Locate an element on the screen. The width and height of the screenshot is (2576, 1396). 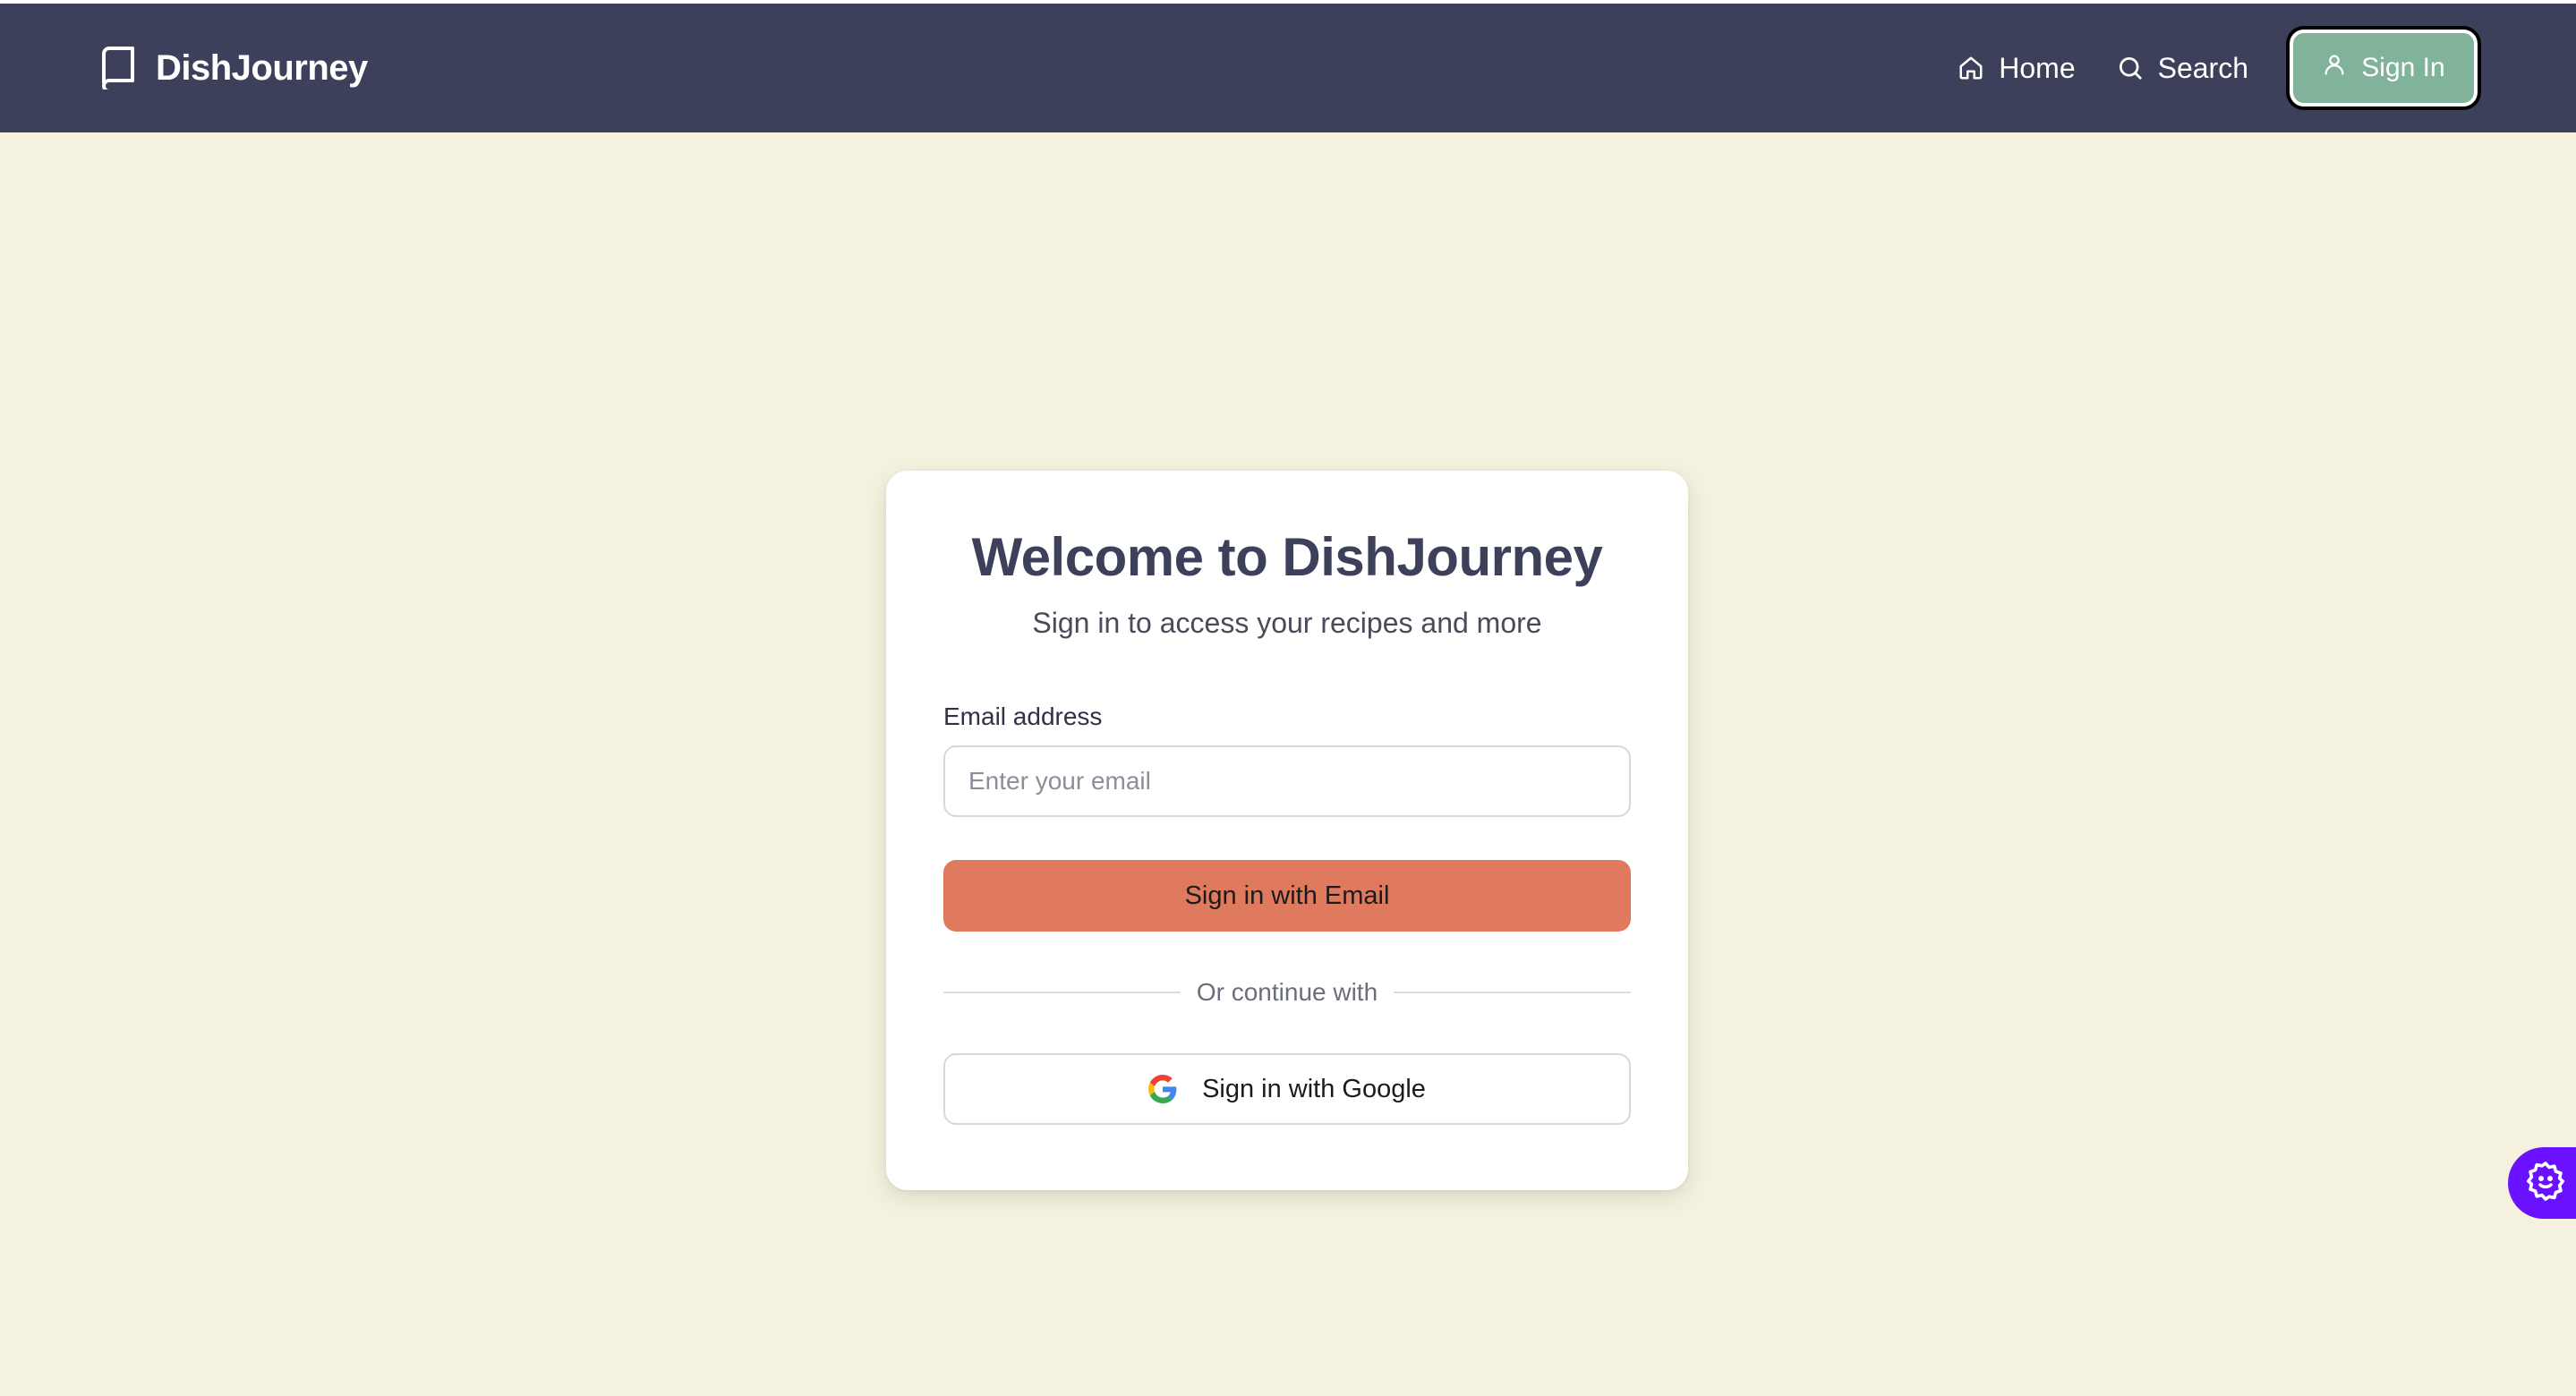
nav-home-link: Home is located at coordinates (2017, 68).